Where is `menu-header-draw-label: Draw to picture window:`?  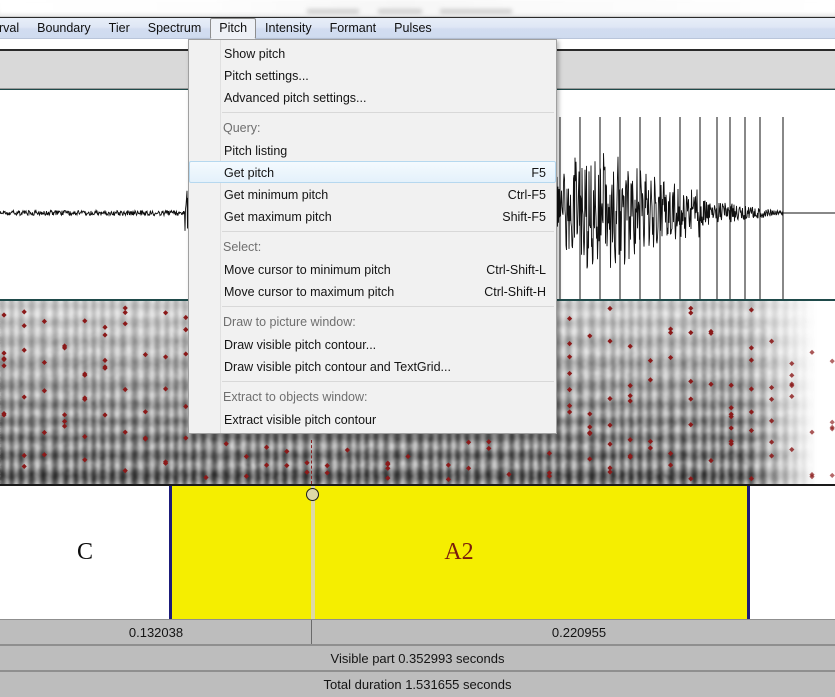
menu-header-draw-label: Draw to picture window: is located at coordinates (289, 322).